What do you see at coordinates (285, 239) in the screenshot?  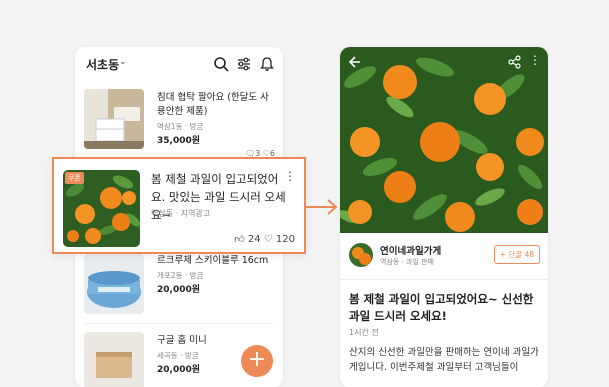 I see `heart-count: 120` at bounding box center [285, 239].